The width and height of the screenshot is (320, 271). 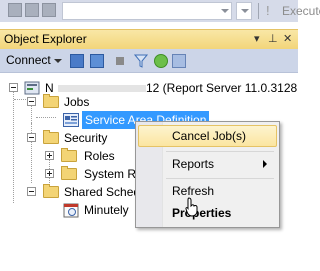 What do you see at coordinates (71, 210) in the screenshot?
I see `schedule-icon` at bounding box center [71, 210].